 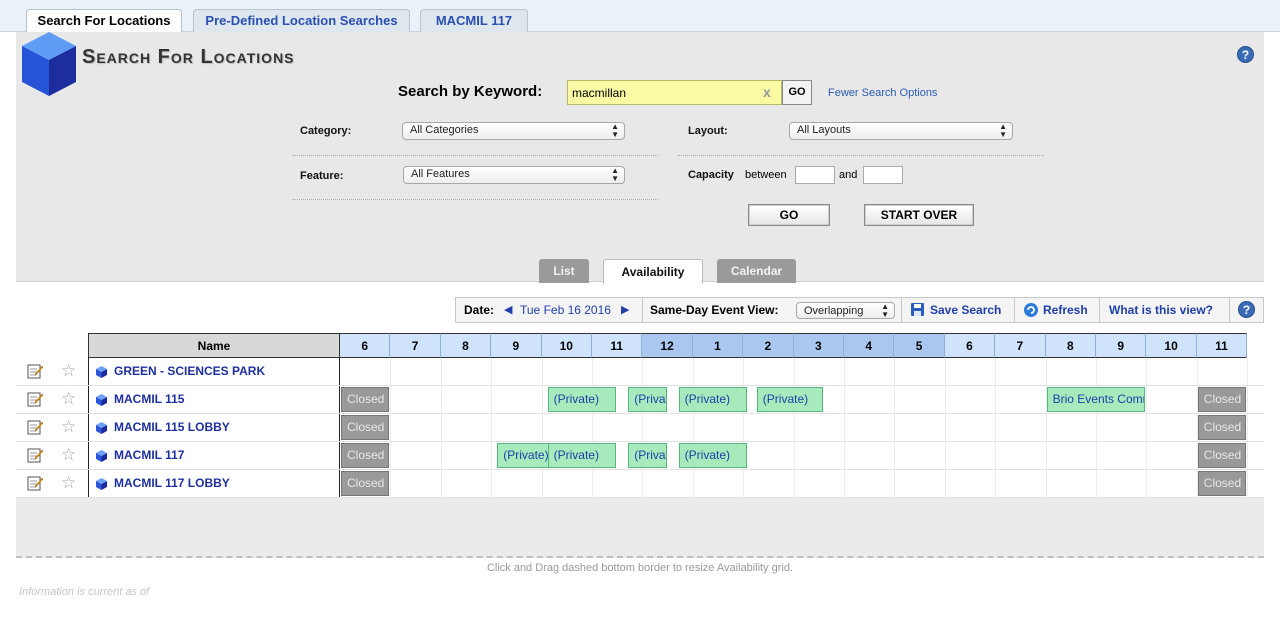 I want to click on capacity-max-input, so click(x=883, y=175).